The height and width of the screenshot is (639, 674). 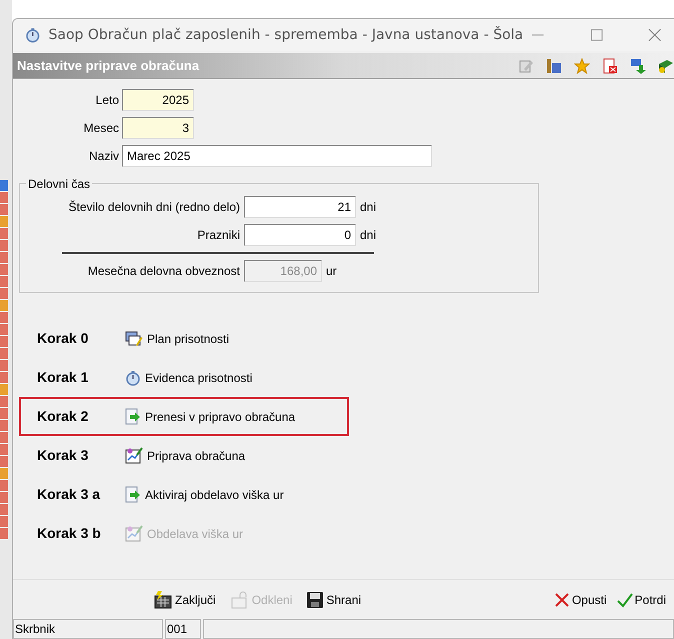 I want to click on field-label: Prazniki, so click(x=218, y=235).